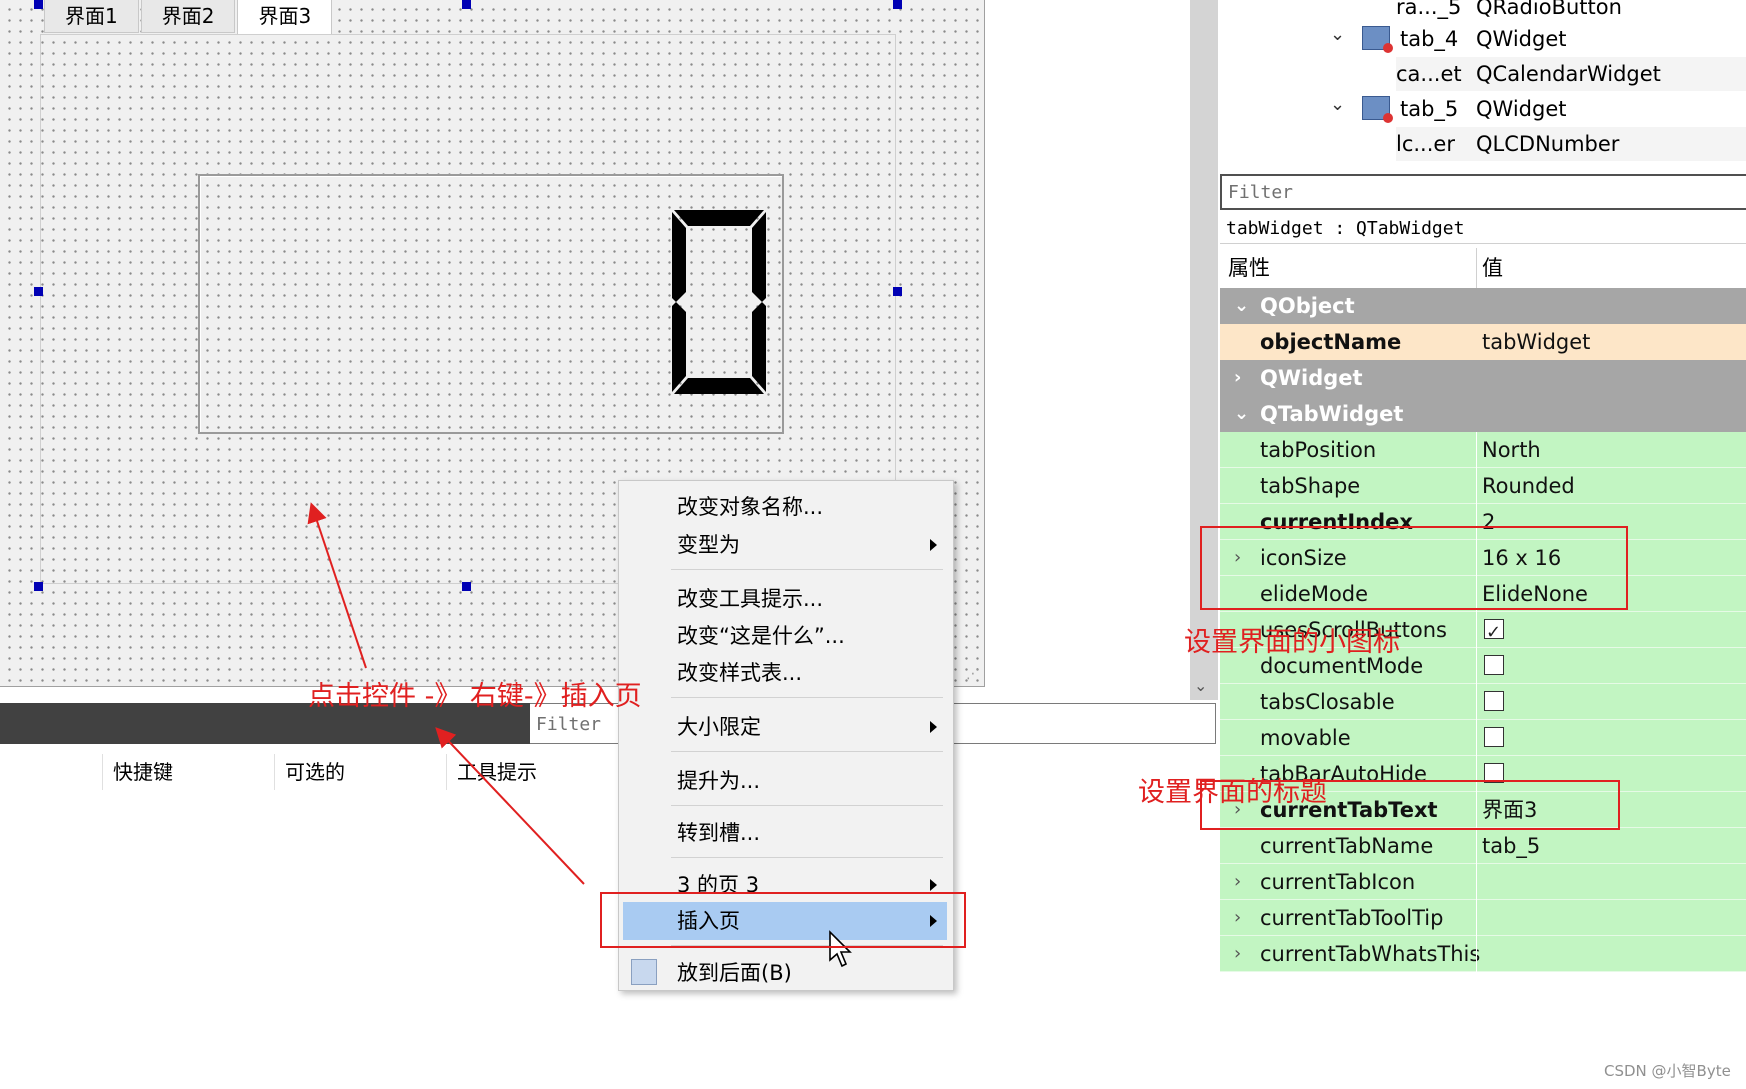 The width and height of the screenshot is (1746, 1089). I want to click on annotation-icon-hint: 设置界面的小图标, so click(1292, 642).